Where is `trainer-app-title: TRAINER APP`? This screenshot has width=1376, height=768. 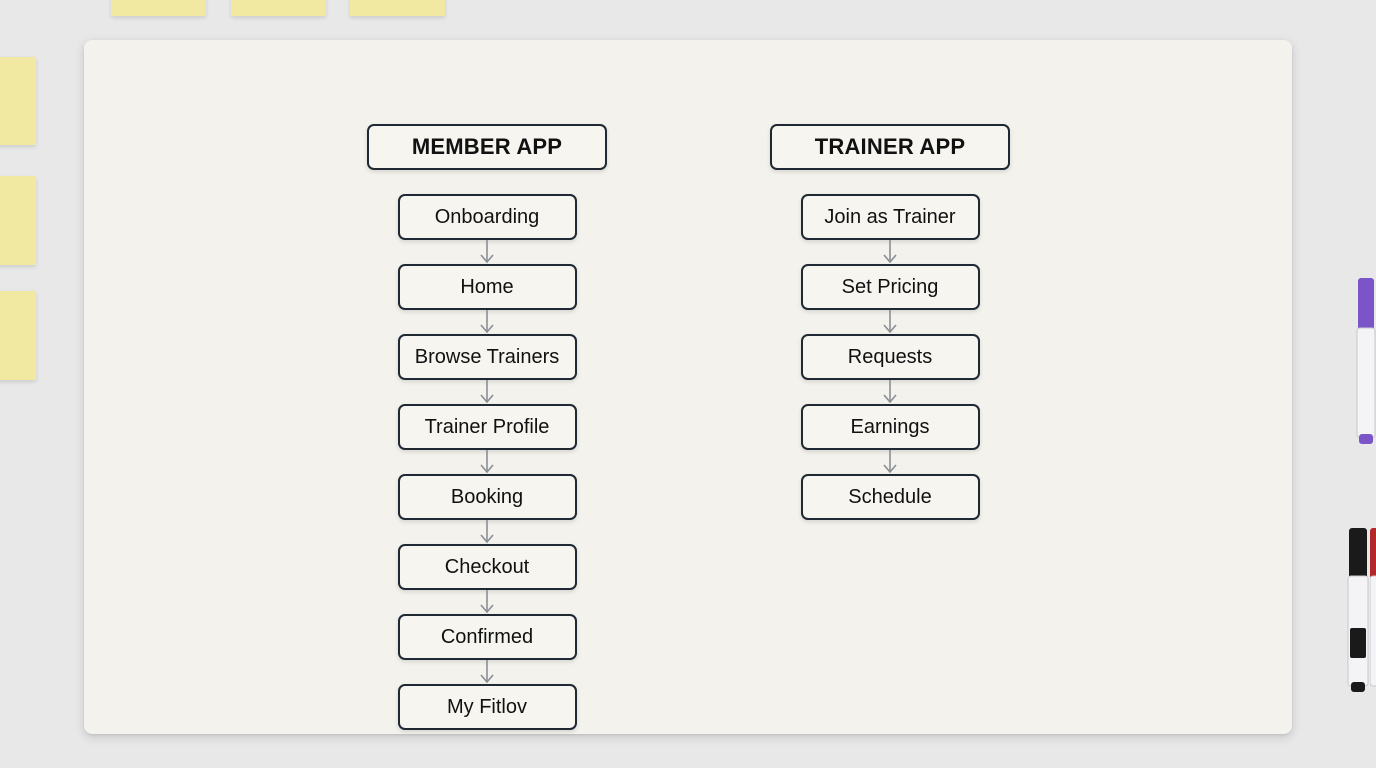 trainer-app-title: TRAINER APP is located at coordinates (890, 147).